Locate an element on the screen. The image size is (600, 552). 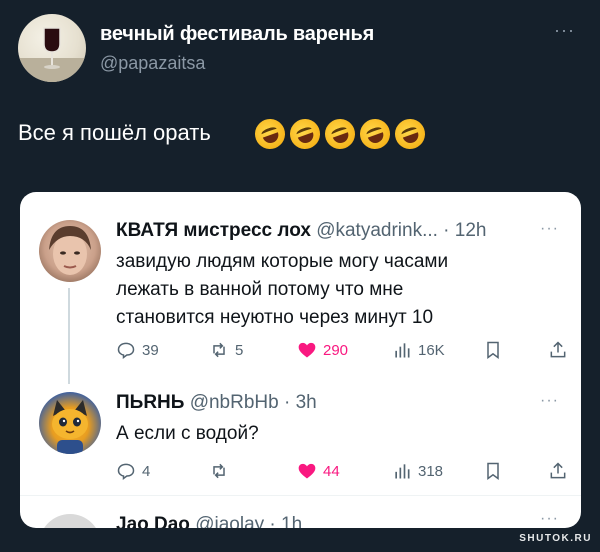
tweet-text-line: завидую людям которые могу часами is located at coordinates (282, 261).